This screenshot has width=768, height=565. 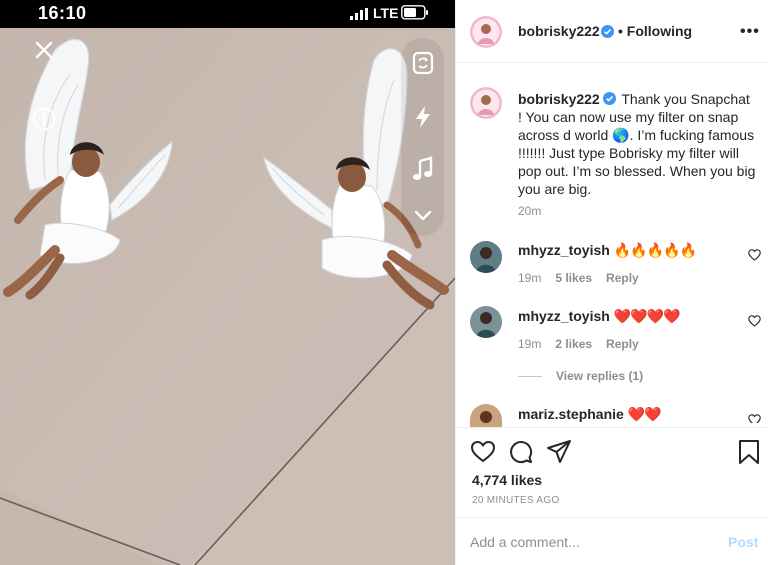 I want to click on comment-line: mhyzz_toyish 🔥🔥🔥🔥🔥, so click(x=607, y=250).